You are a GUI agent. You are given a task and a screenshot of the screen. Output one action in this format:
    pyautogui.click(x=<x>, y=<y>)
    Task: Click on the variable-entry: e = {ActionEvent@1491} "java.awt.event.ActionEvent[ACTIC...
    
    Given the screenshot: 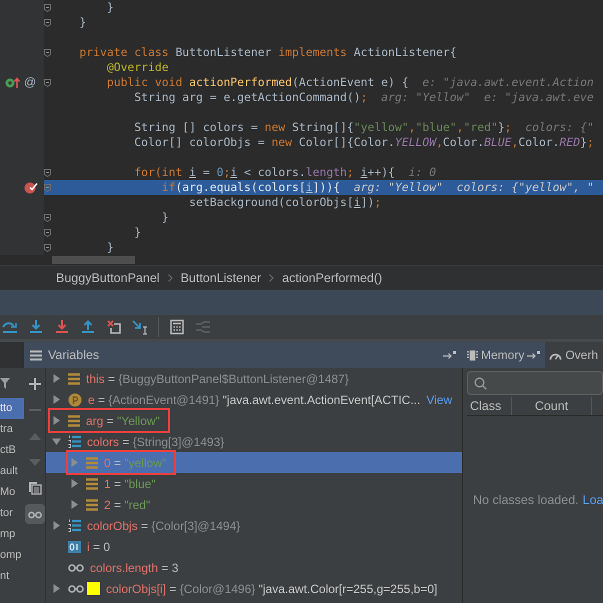 What is the action you would take?
    pyautogui.click(x=254, y=400)
    